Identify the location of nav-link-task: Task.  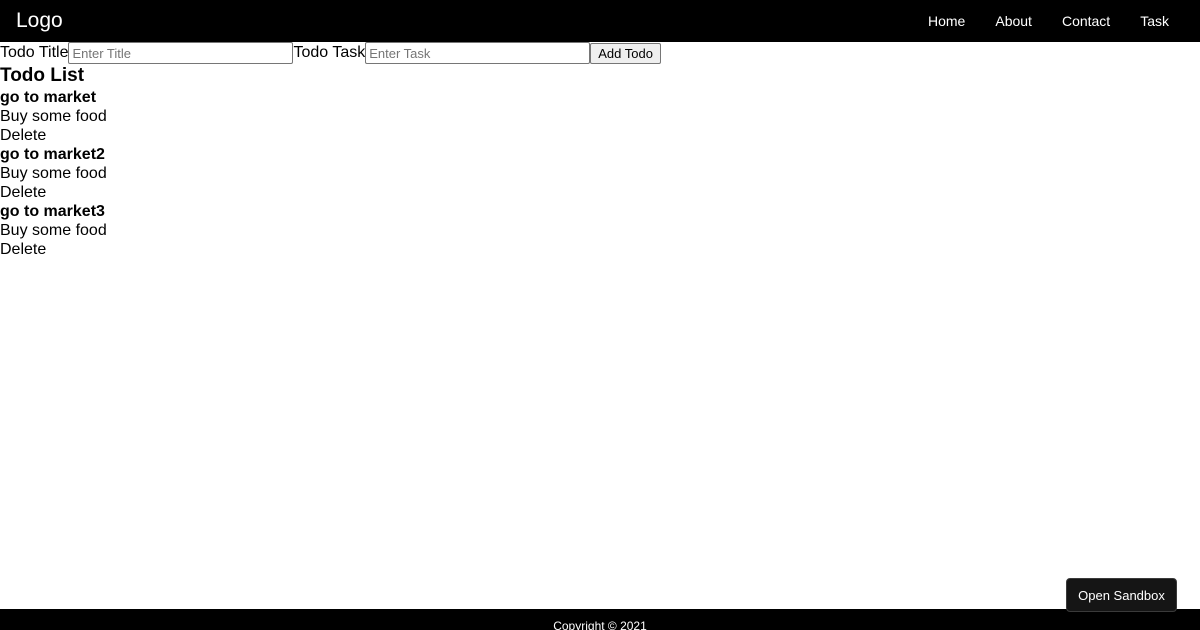
(1154, 21).